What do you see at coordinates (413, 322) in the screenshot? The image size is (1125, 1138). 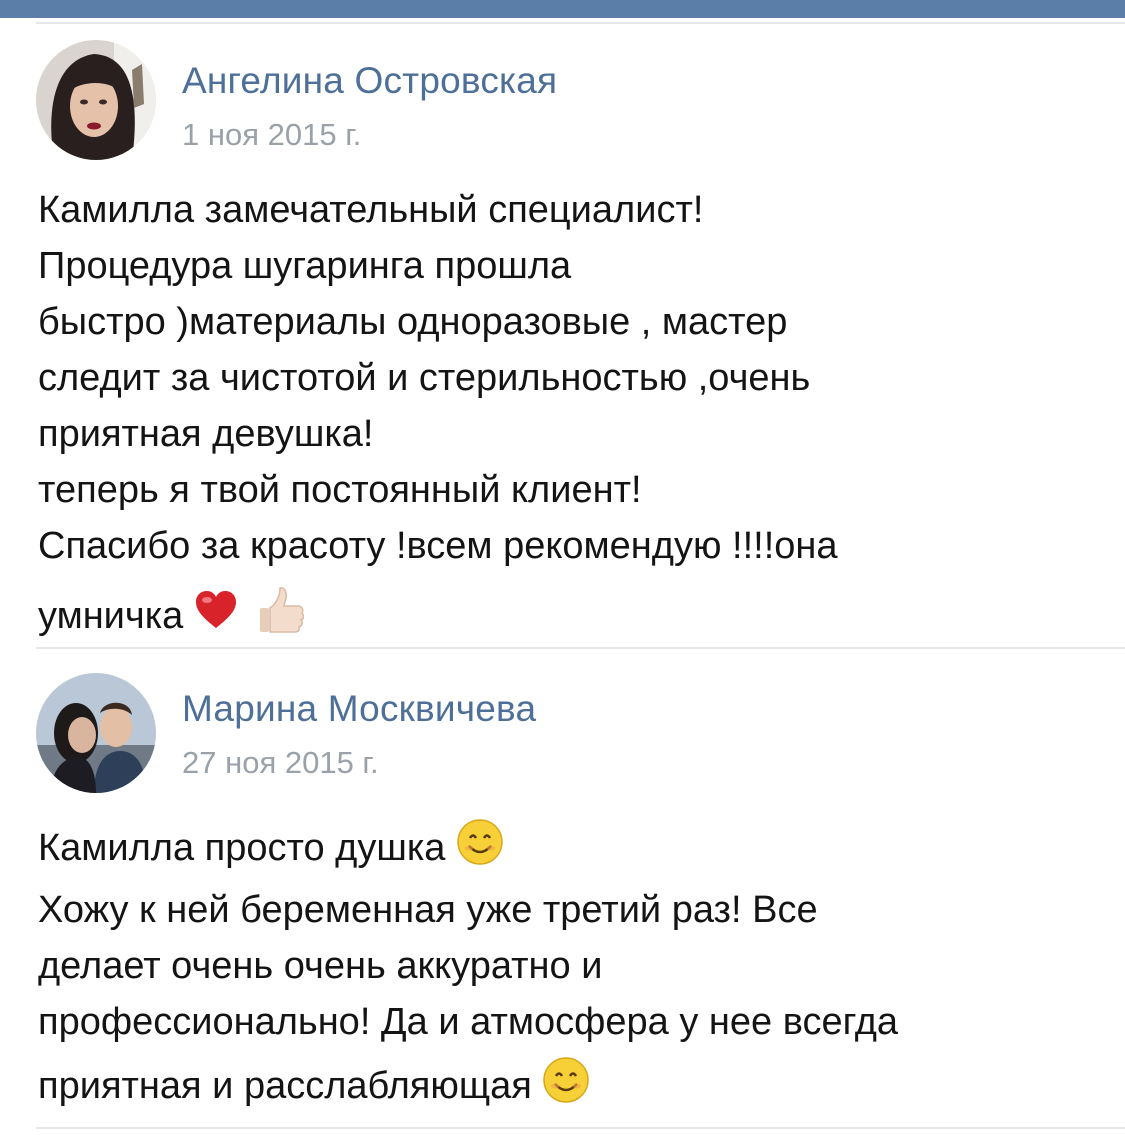 I see `text-line: быстро )материалы одноразовые , мастер` at bounding box center [413, 322].